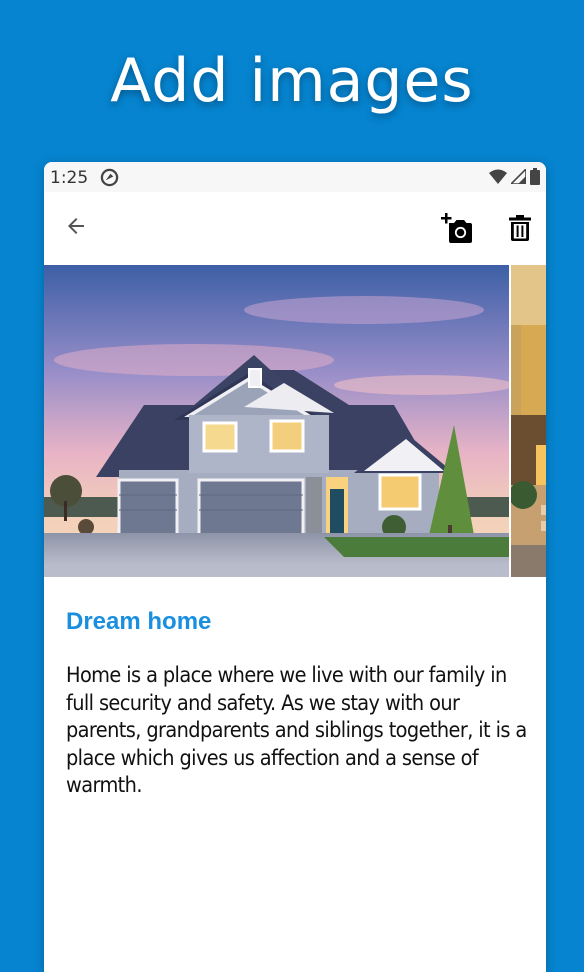  I want to click on note-title: Dream home, so click(138, 622).